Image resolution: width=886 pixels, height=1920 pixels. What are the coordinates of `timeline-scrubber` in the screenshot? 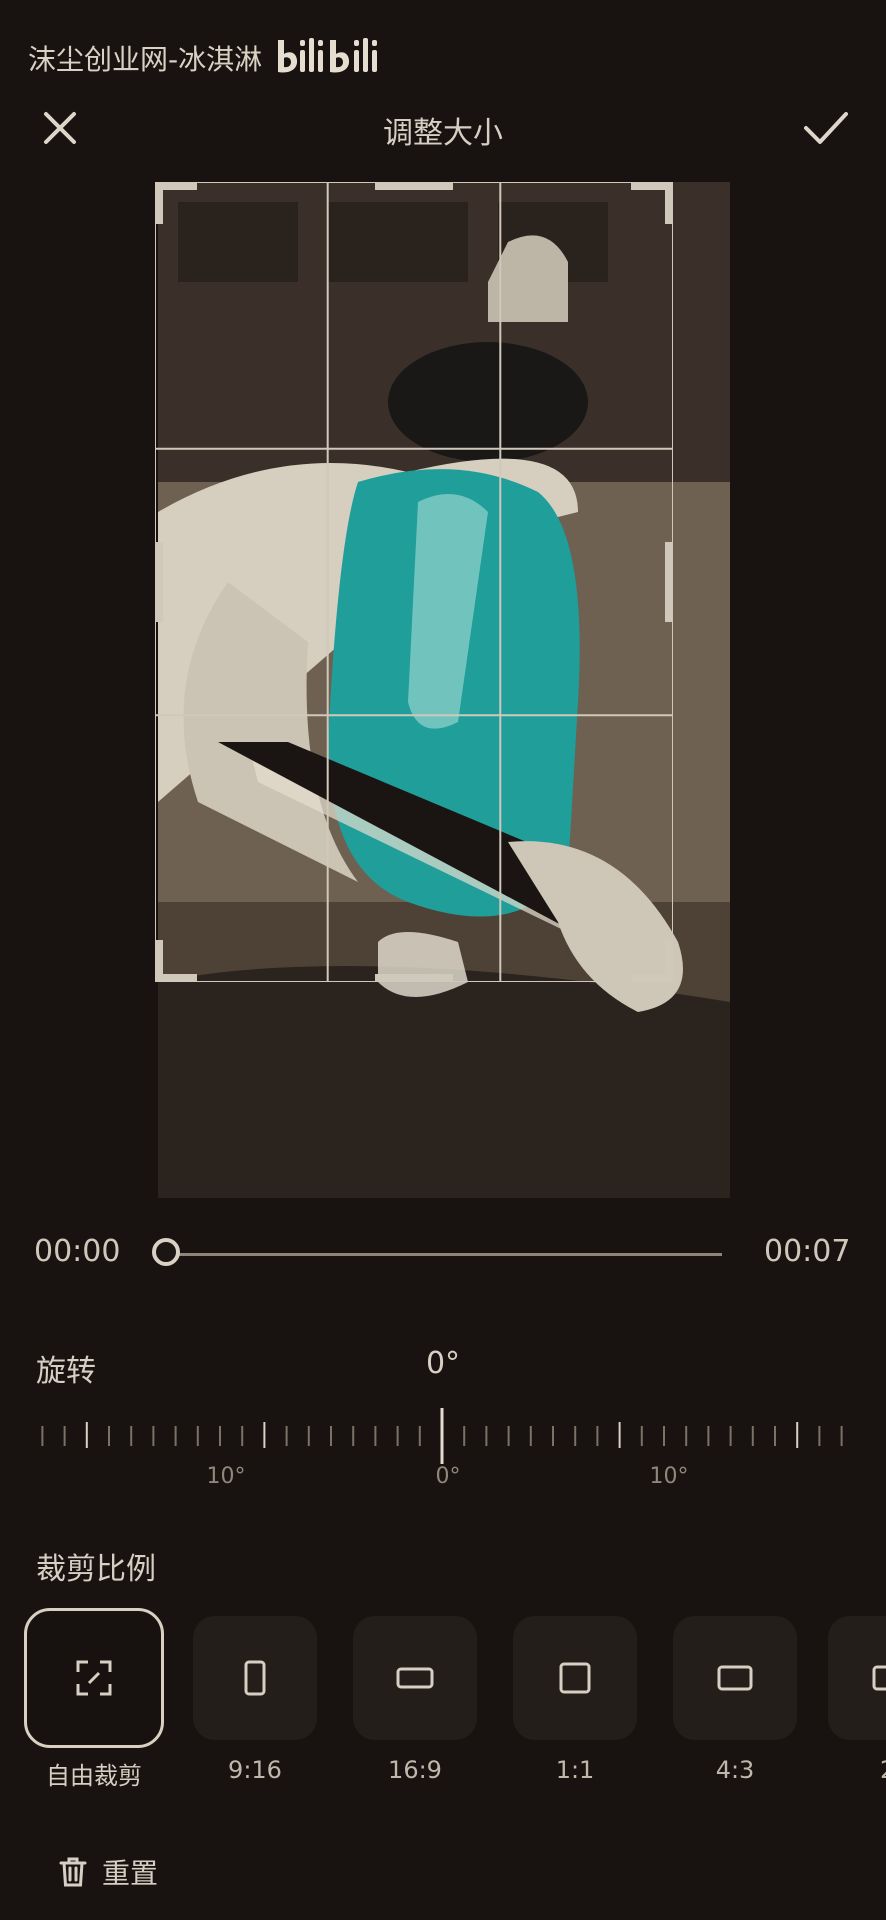 It's located at (166, 1252).